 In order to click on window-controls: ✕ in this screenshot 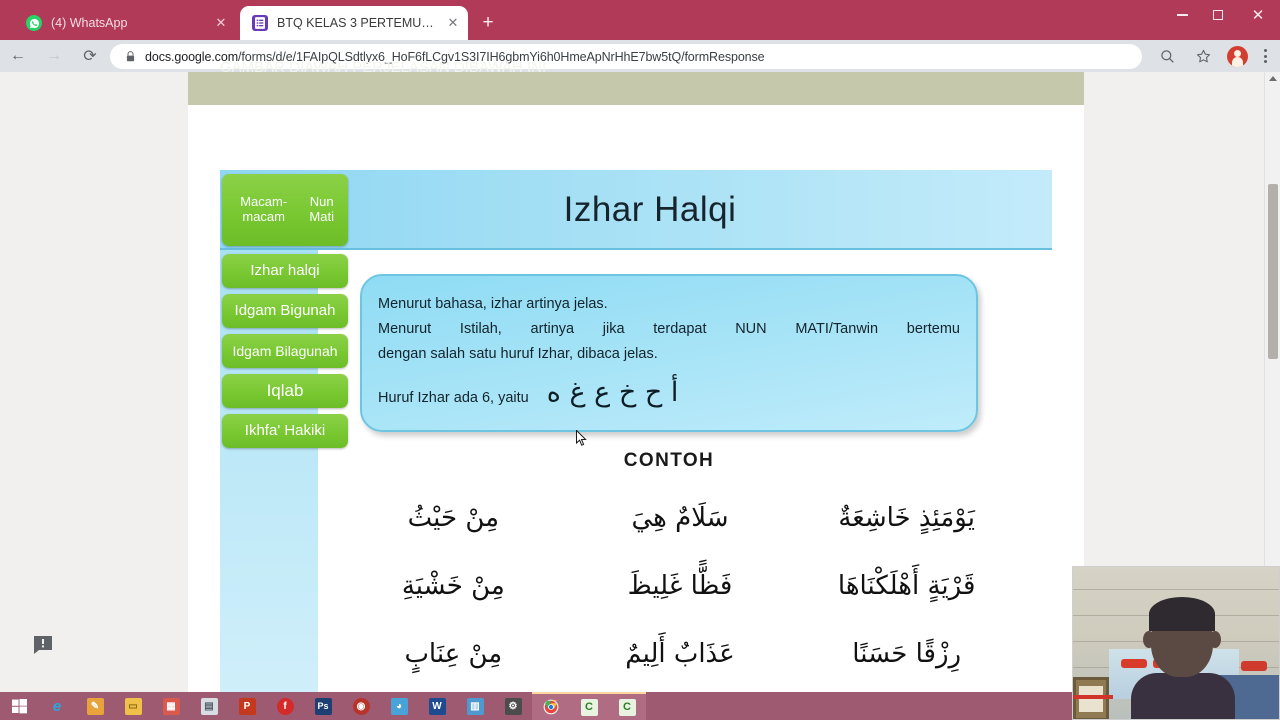, I will do `click(1222, 15)`.